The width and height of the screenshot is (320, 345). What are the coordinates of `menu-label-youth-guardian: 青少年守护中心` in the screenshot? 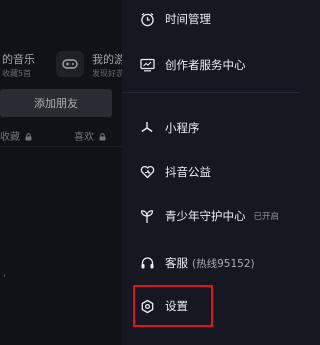 It's located at (205, 216).